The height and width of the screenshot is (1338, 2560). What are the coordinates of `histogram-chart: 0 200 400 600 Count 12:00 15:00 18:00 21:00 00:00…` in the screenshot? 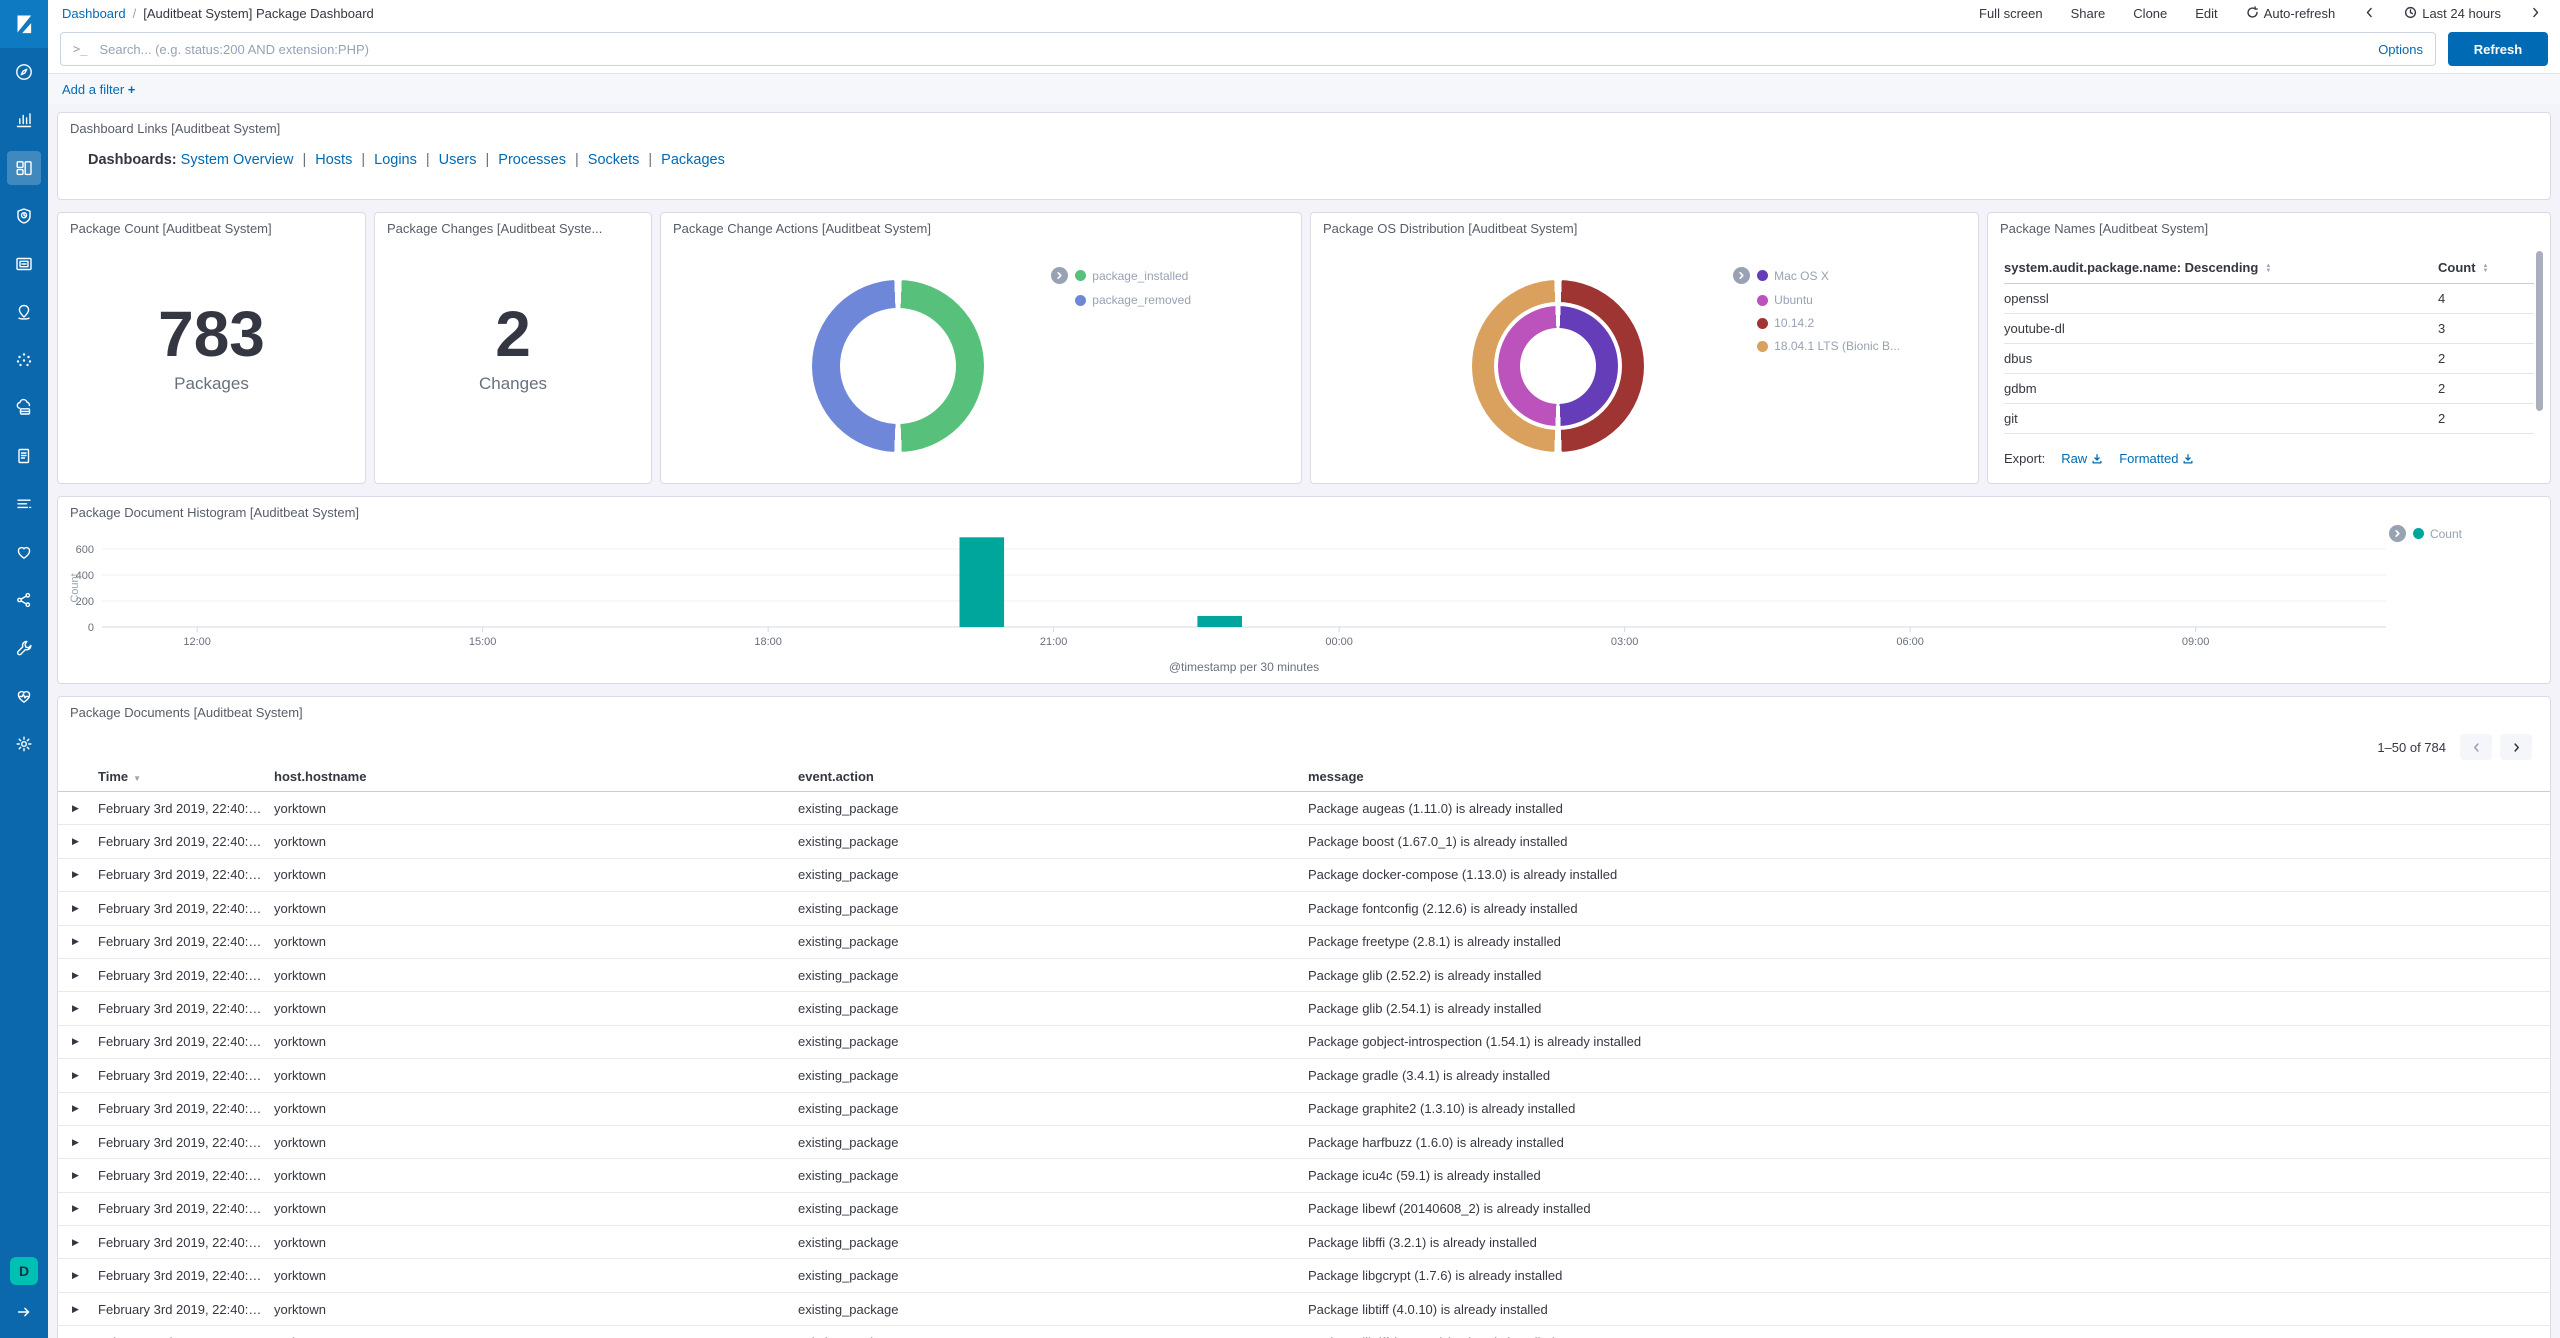 It's located at (1304, 599).